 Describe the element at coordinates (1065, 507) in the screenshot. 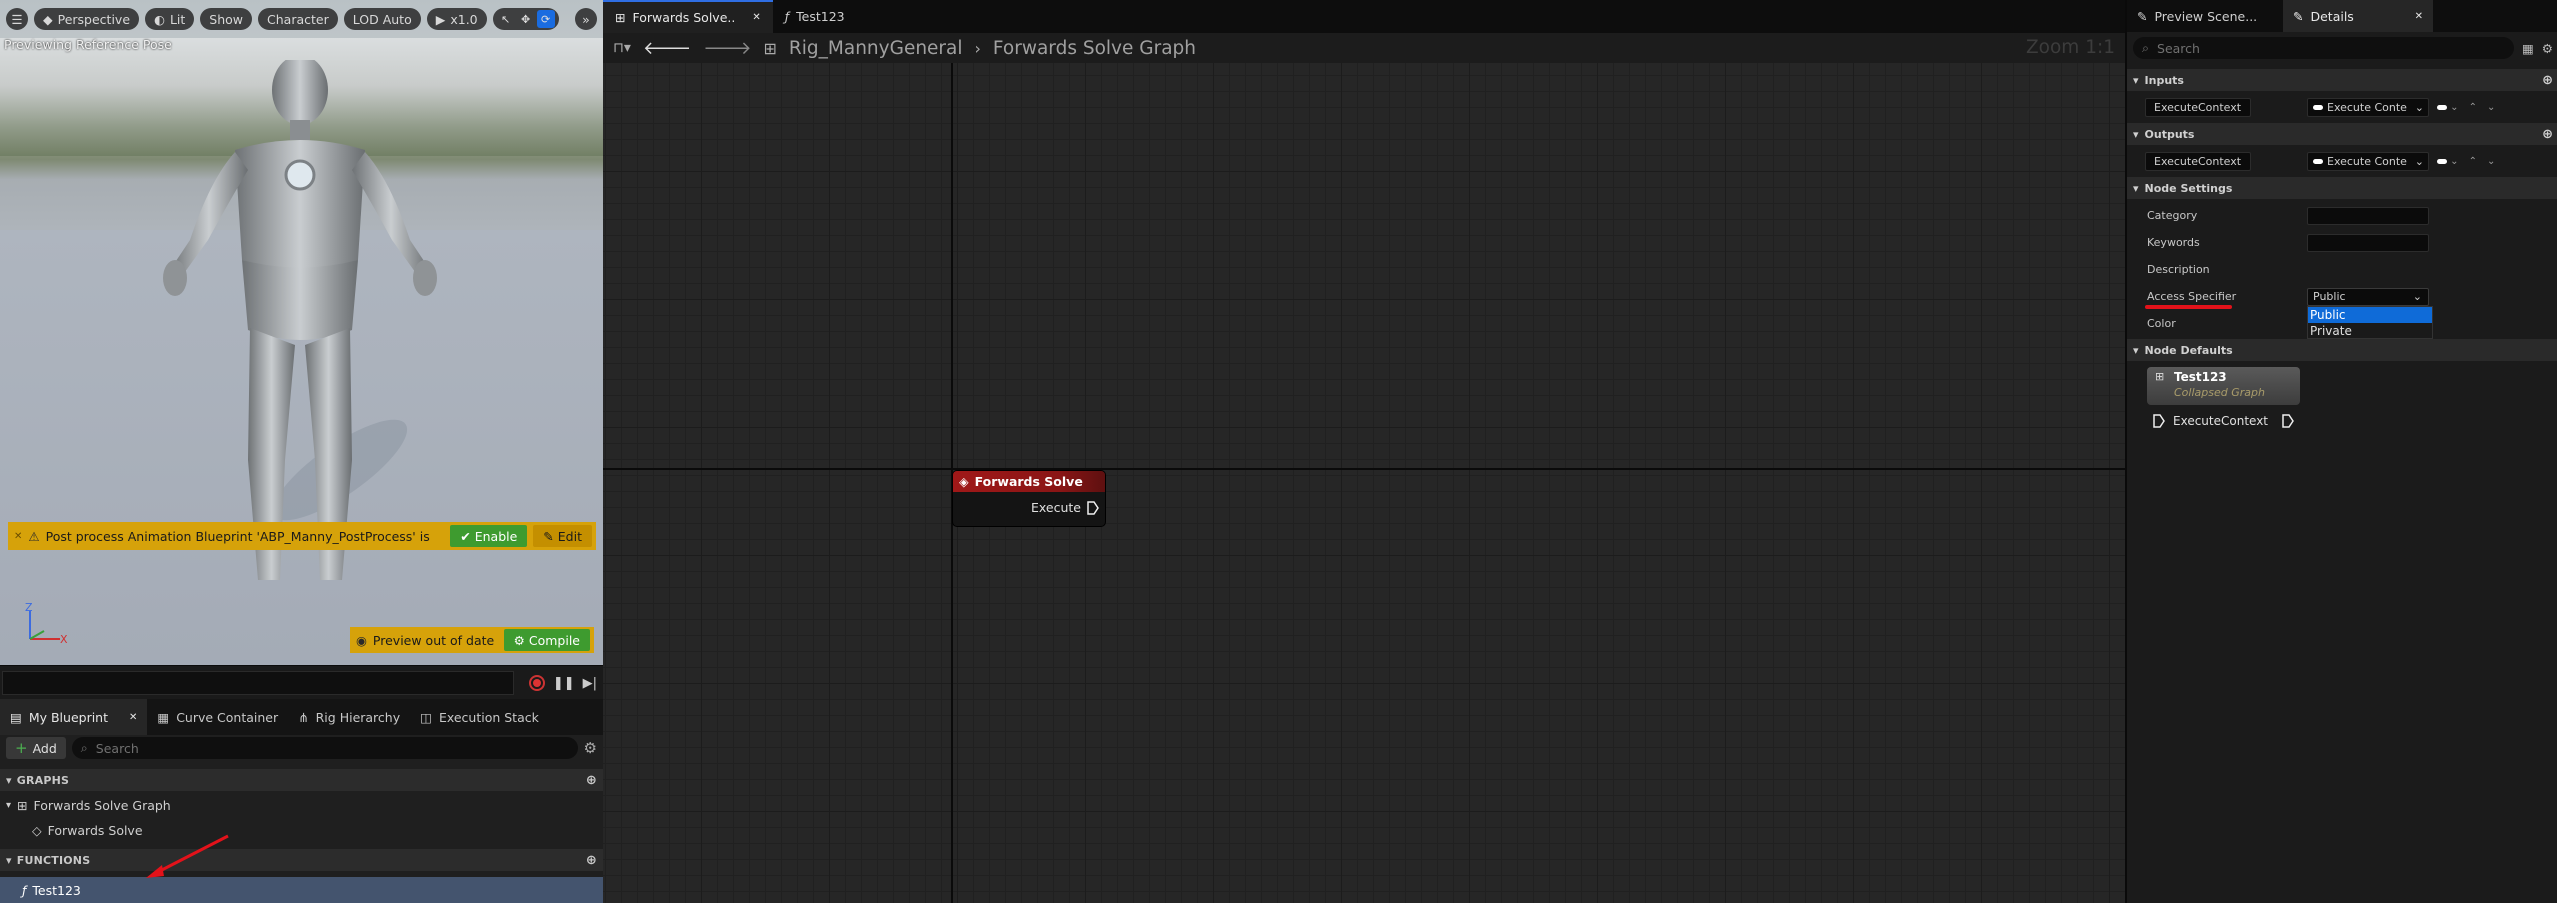

I see `execute-pin: Execute` at that location.